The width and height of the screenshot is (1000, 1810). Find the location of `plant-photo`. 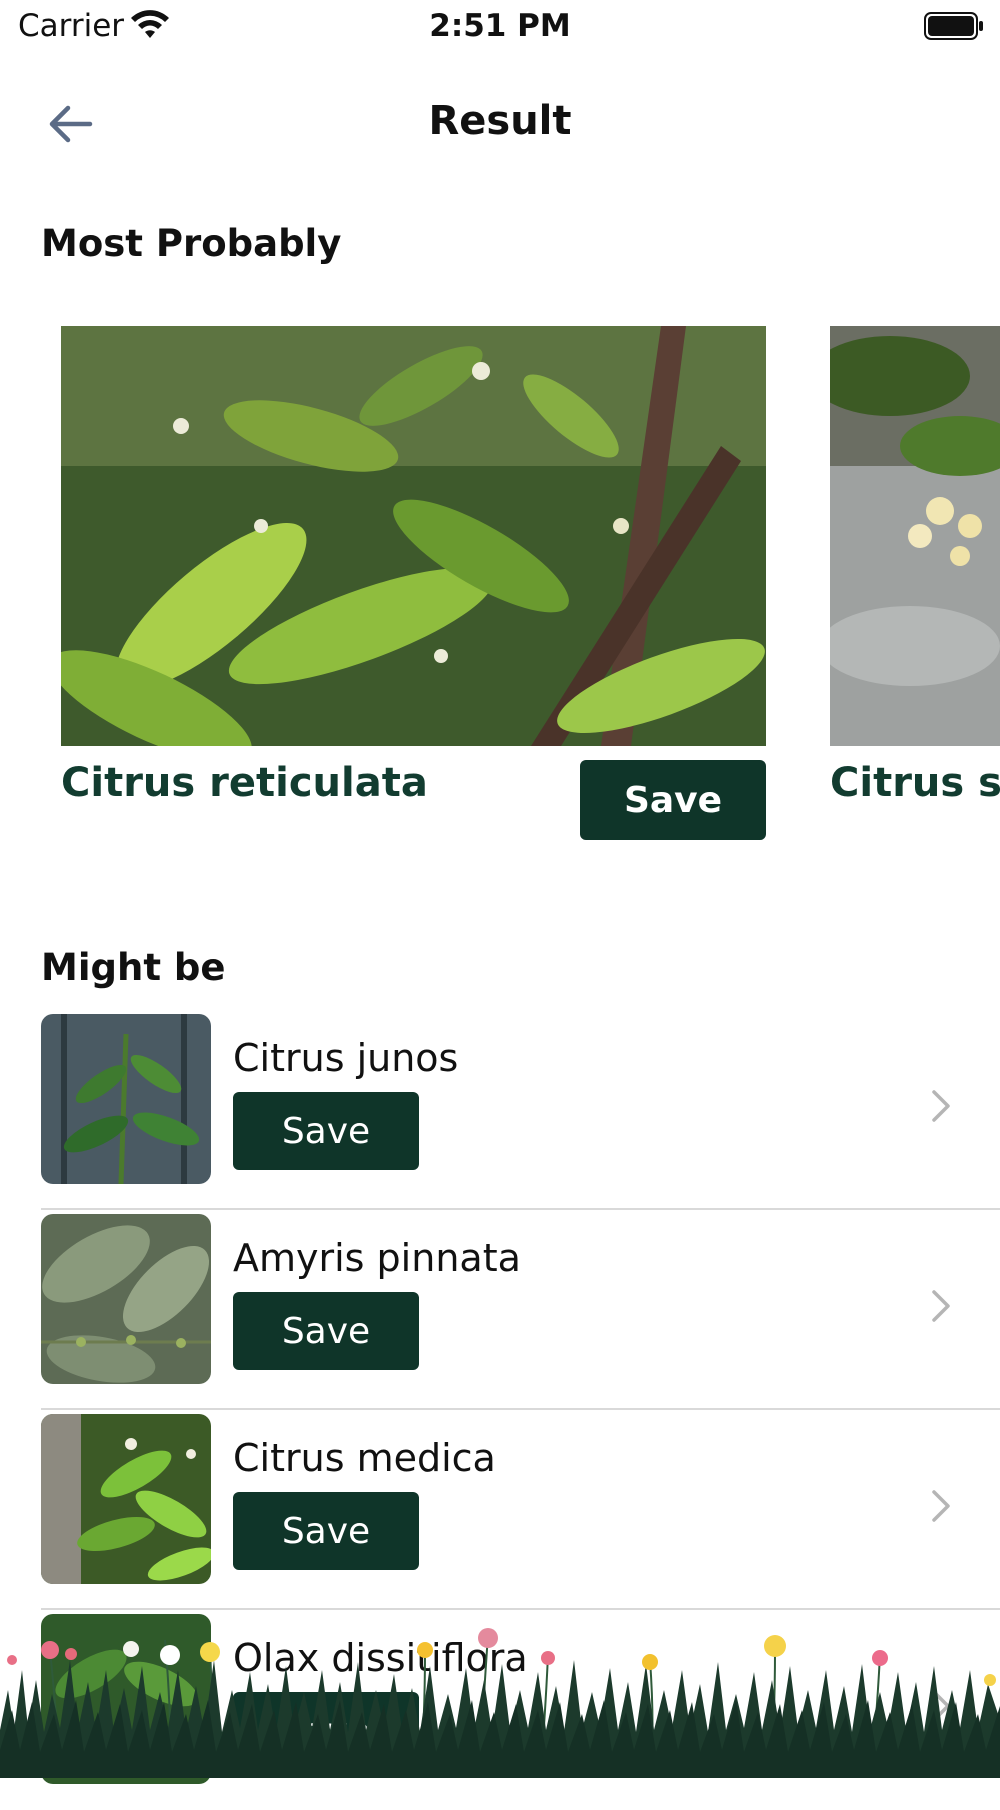

plant-photo is located at coordinates (915, 536).